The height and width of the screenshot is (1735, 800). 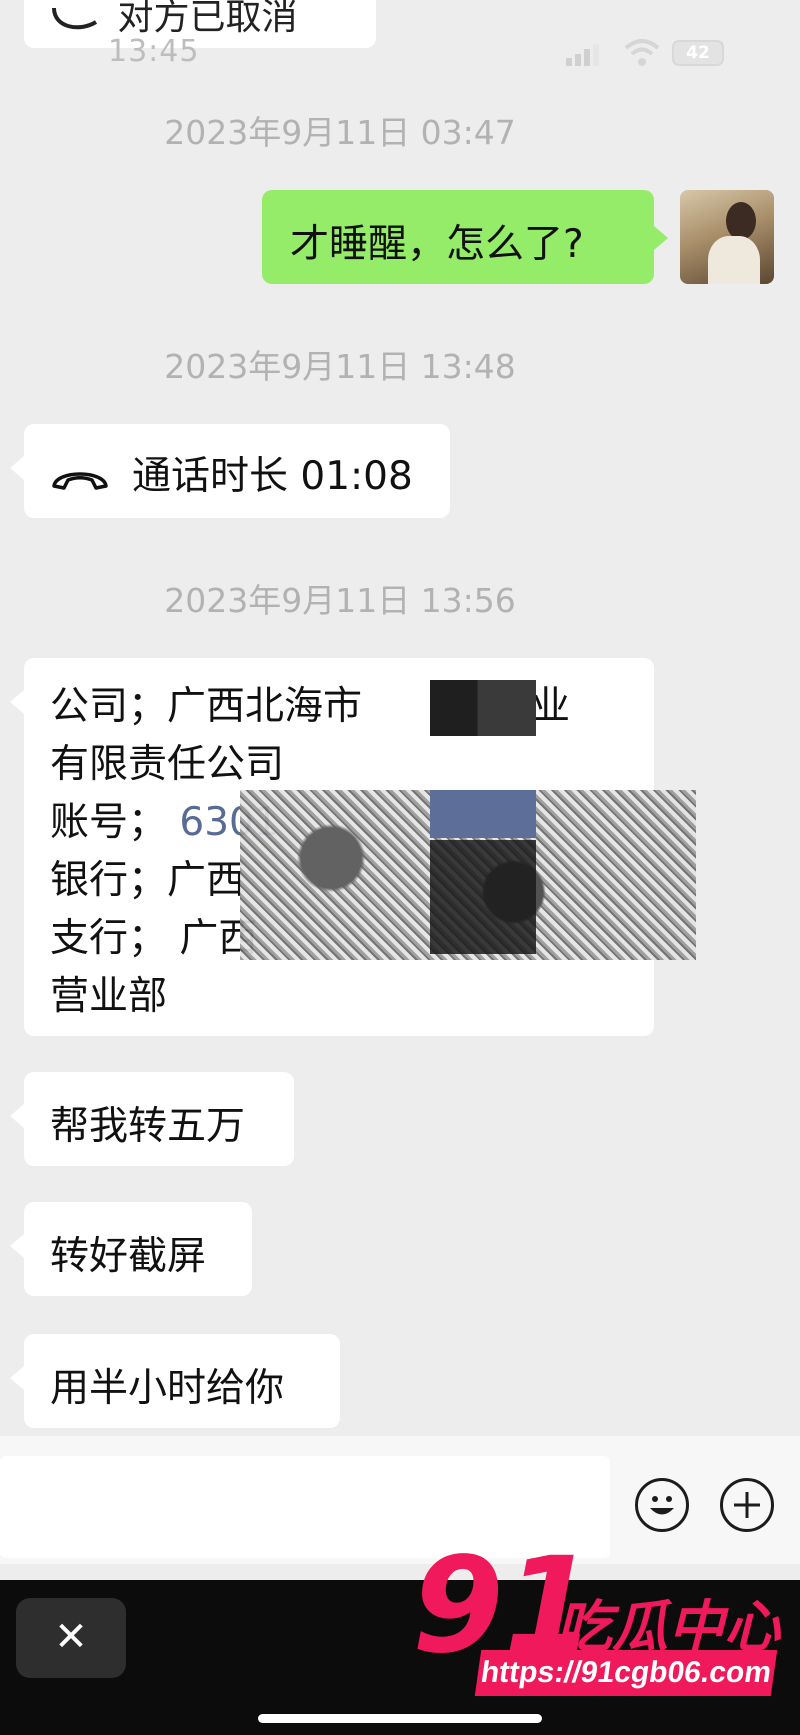 I want to click on message-text: 用半小时给你, so click(x=167, y=1388).